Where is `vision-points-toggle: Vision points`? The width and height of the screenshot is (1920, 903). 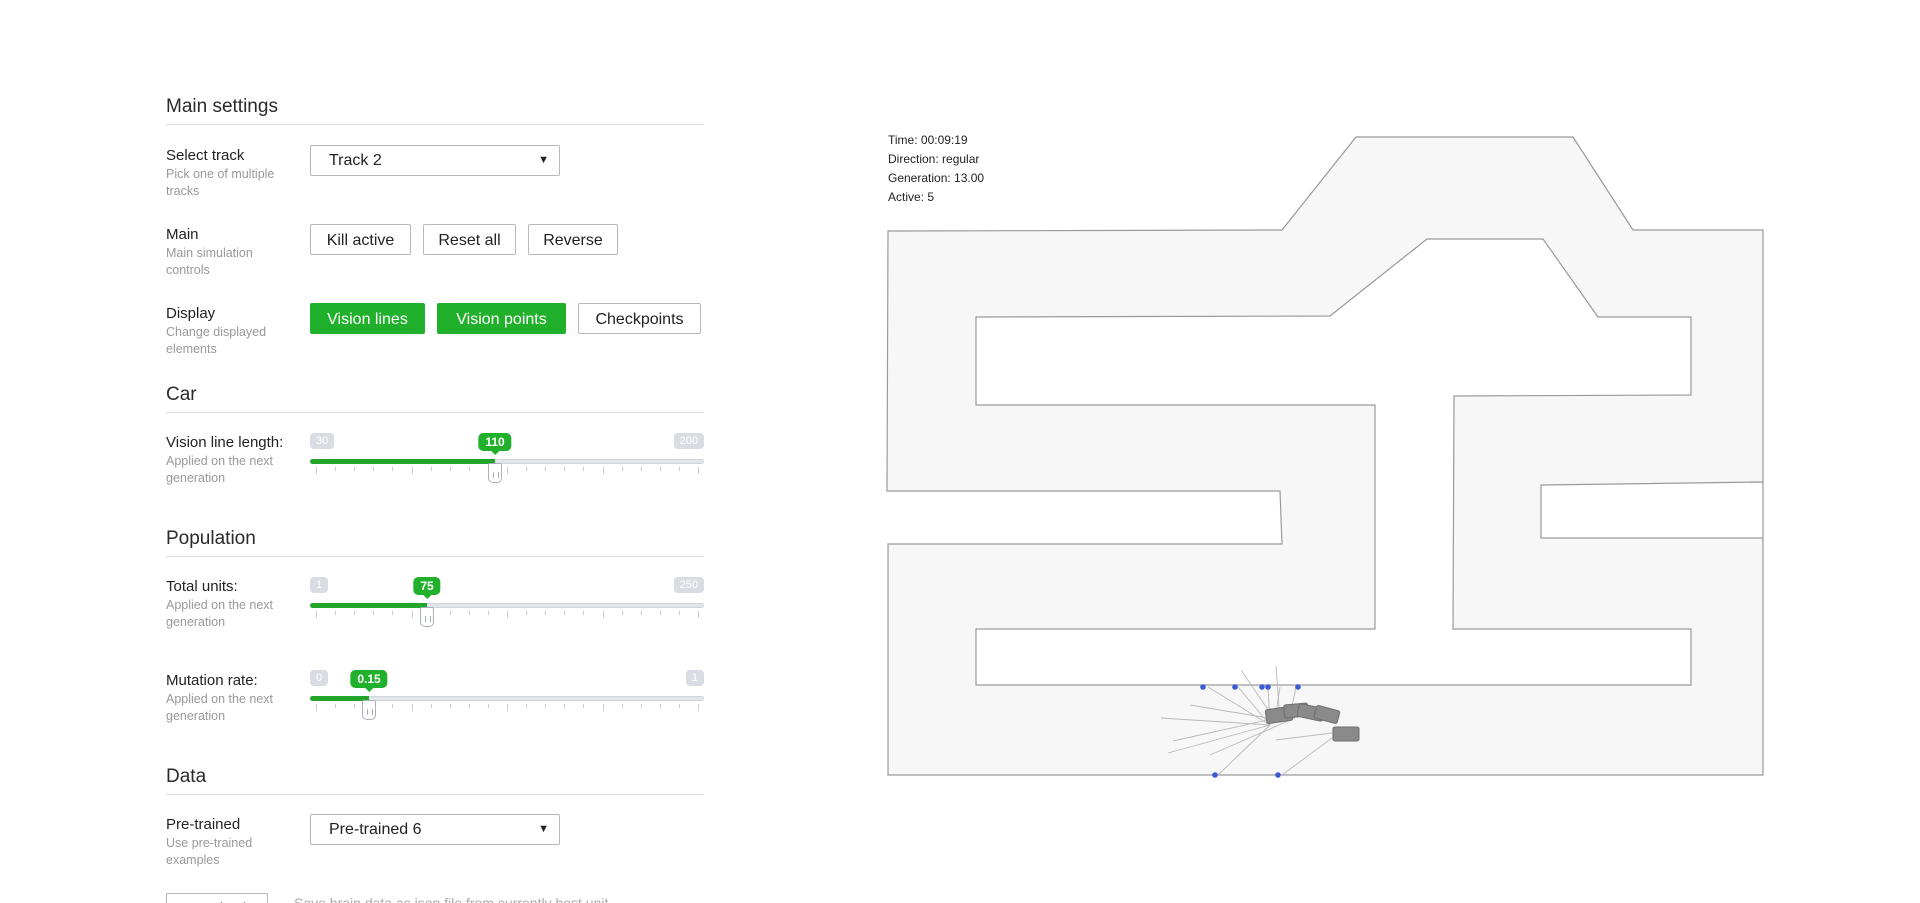 vision-points-toggle: Vision points is located at coordinates (501, 318).